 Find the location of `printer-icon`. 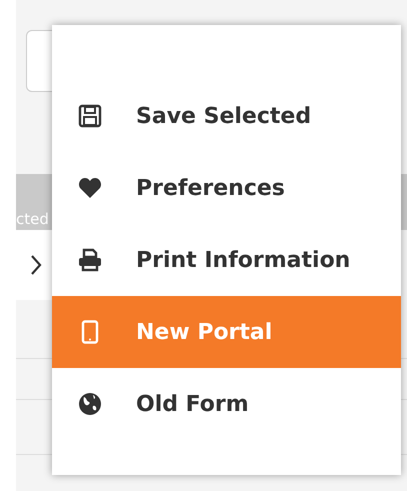

printer-icon is located at coordinates (90, 260).